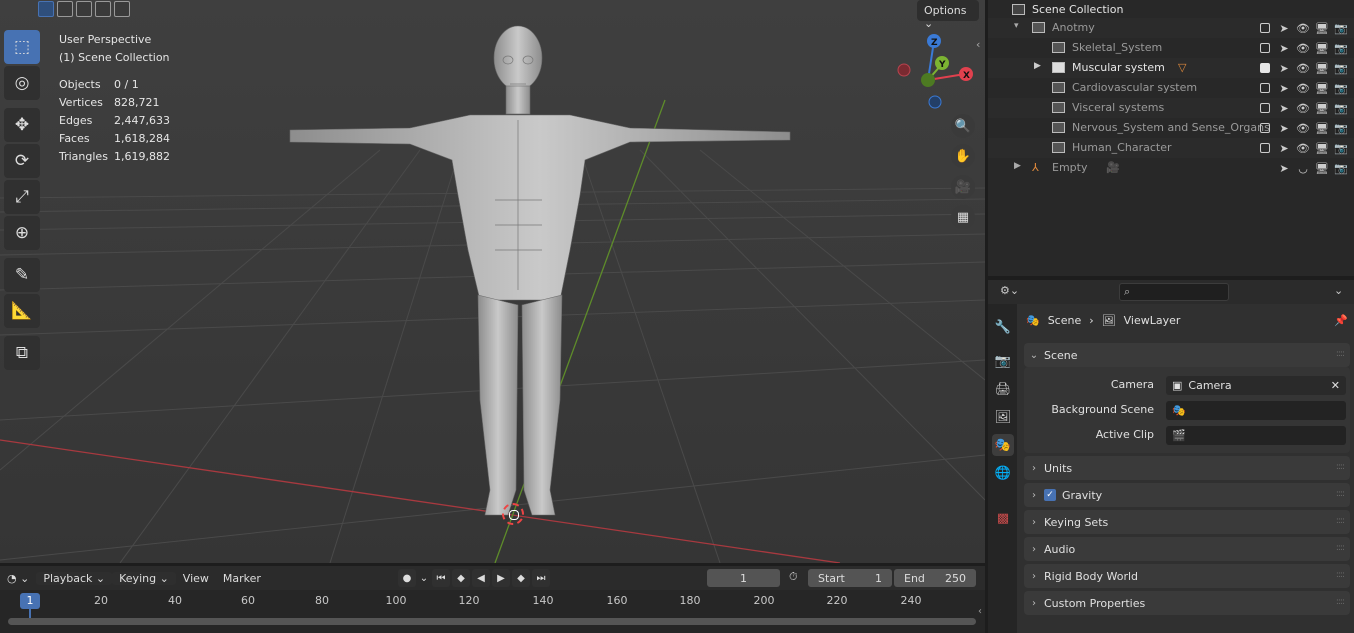 This screenshot has height=633, width=1354. I want to click on cursor-tool-icon: ◎, so click(22, 83).